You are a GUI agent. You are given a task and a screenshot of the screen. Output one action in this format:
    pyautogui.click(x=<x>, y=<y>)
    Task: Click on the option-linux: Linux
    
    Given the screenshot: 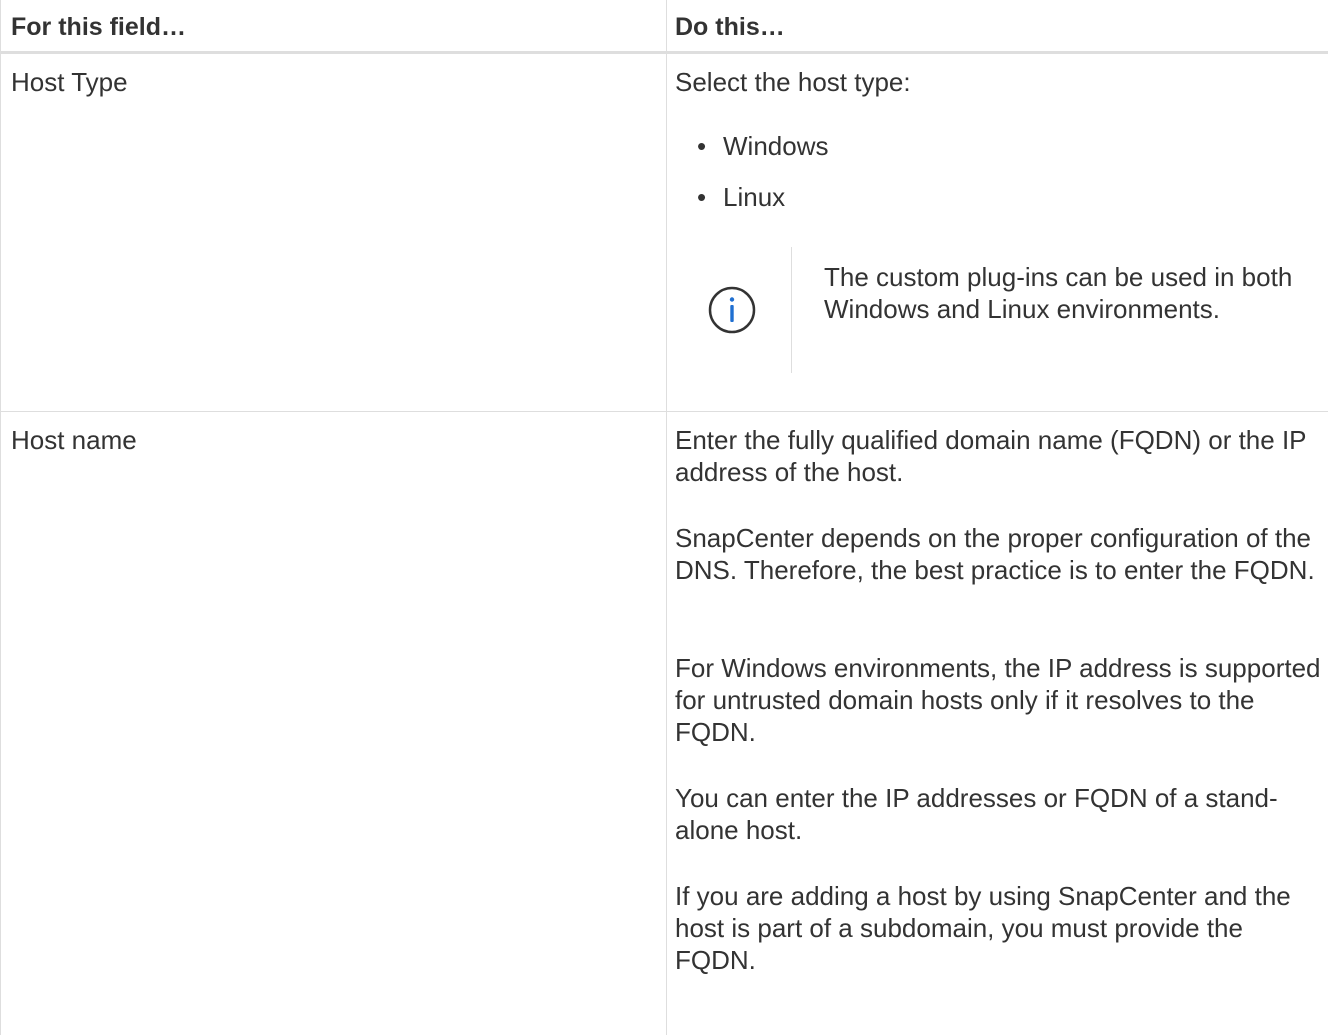 What is the action you would take?
    pyautogui.click(x=754, y=197)
    